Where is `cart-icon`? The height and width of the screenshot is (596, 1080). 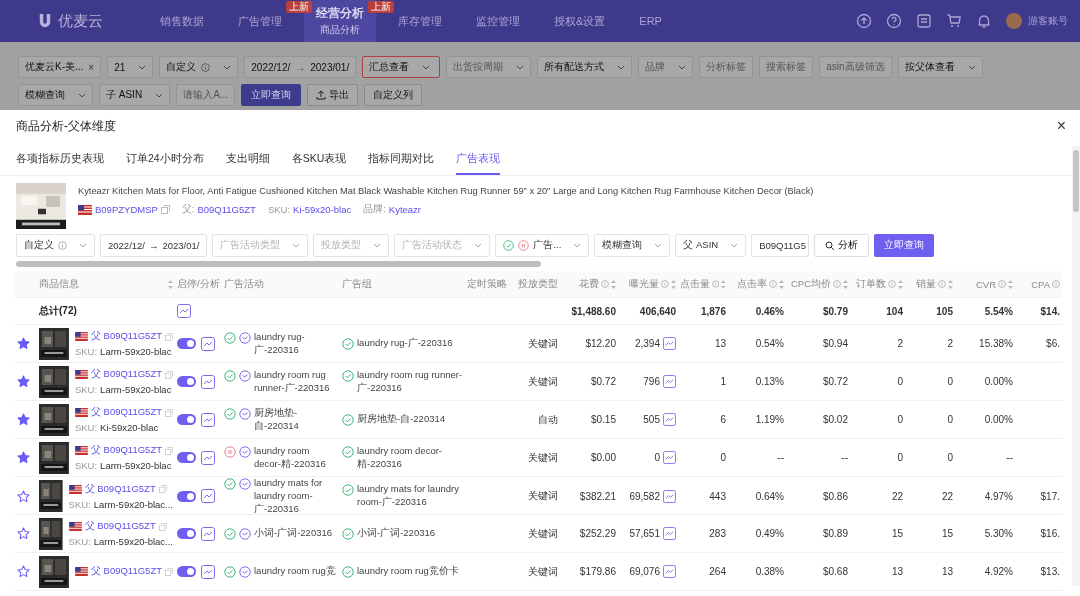
cart-icon is located at coordinates (954, 21).